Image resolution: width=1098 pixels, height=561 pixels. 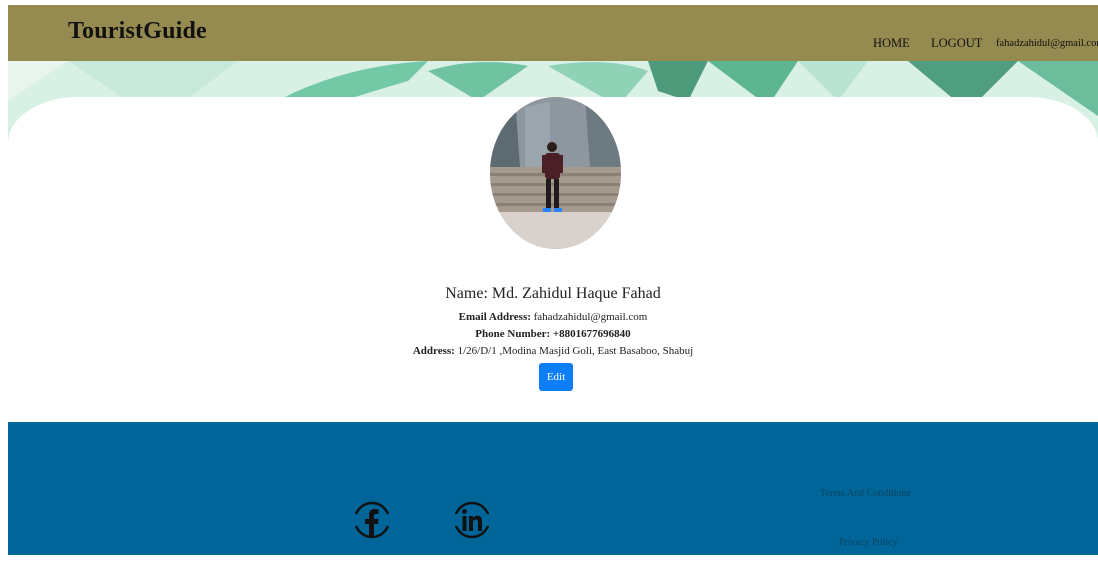 What do you see at coordinates (868, 542) in the screenshot?
I see `privacy-link: Privacy Policy` at bounding box center [868, 542].